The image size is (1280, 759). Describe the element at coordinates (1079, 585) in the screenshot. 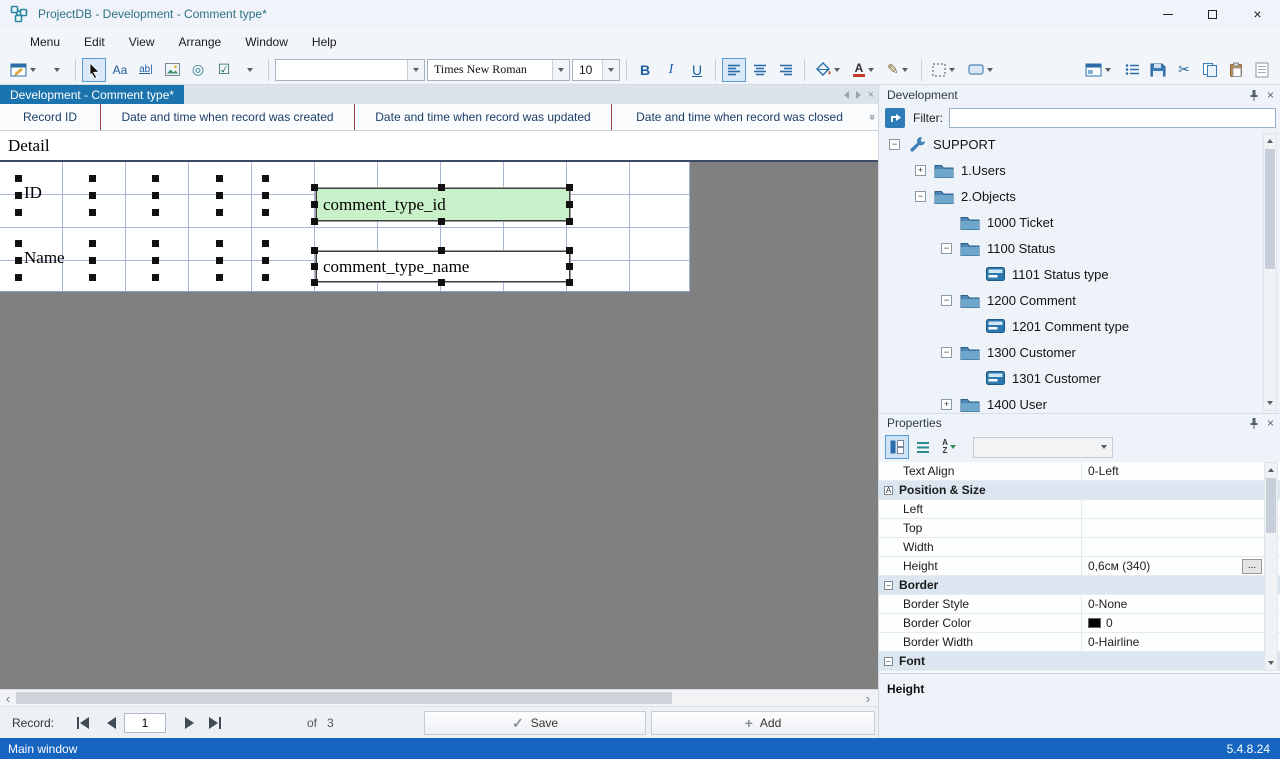

I see `category-row-border: − Border` at that location.